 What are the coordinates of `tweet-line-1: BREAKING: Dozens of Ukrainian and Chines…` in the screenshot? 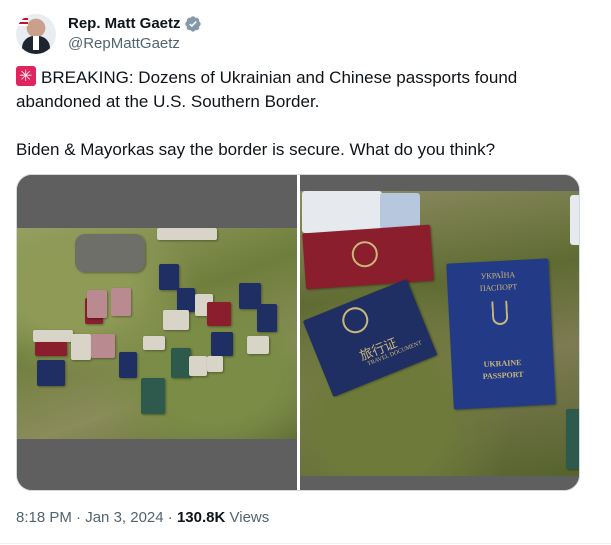 It's located at (269, 89).